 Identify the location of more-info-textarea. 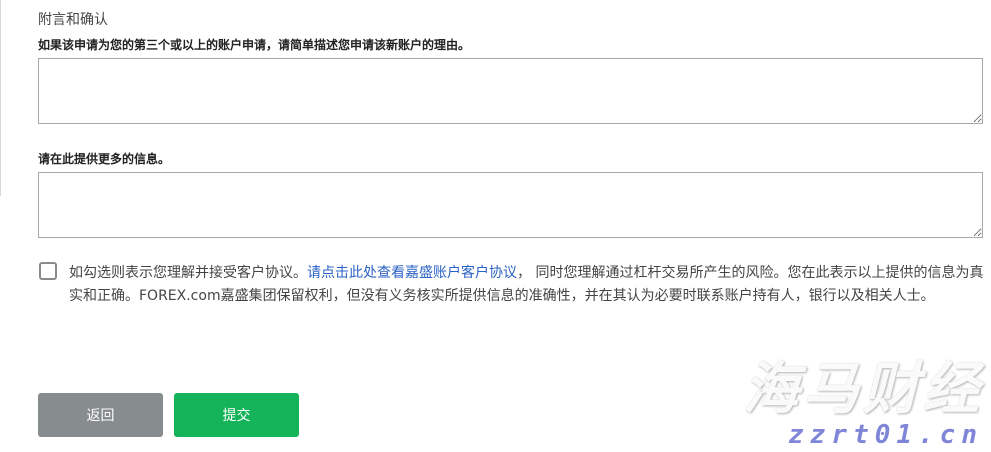
(510, 205).